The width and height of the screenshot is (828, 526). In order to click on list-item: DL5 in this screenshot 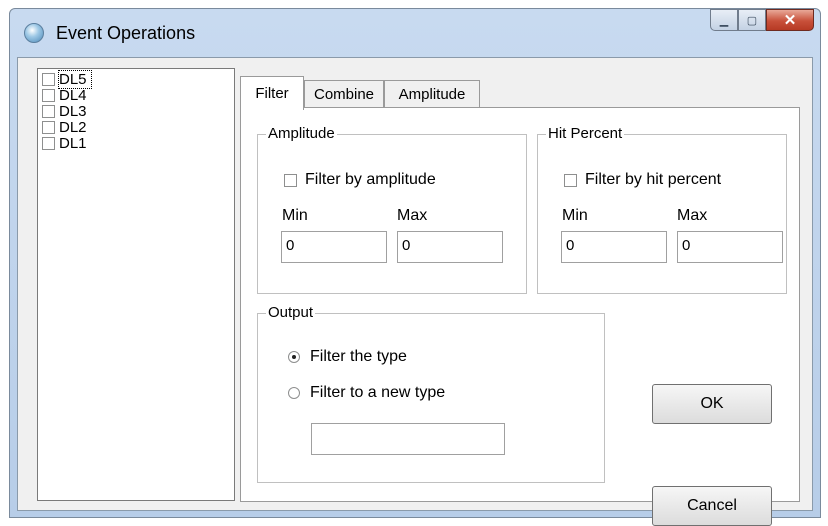, I will do `click(67, 79)`.